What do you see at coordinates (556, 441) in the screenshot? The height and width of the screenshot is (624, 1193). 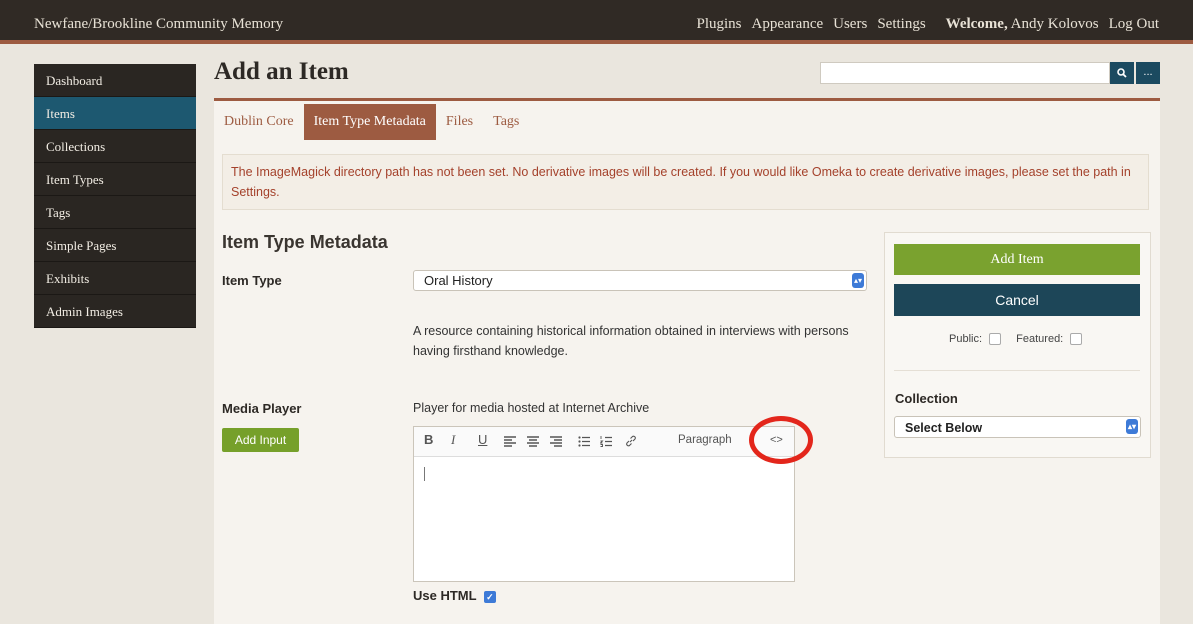 I see `align-right-icon` at bounding box center [556, 441].